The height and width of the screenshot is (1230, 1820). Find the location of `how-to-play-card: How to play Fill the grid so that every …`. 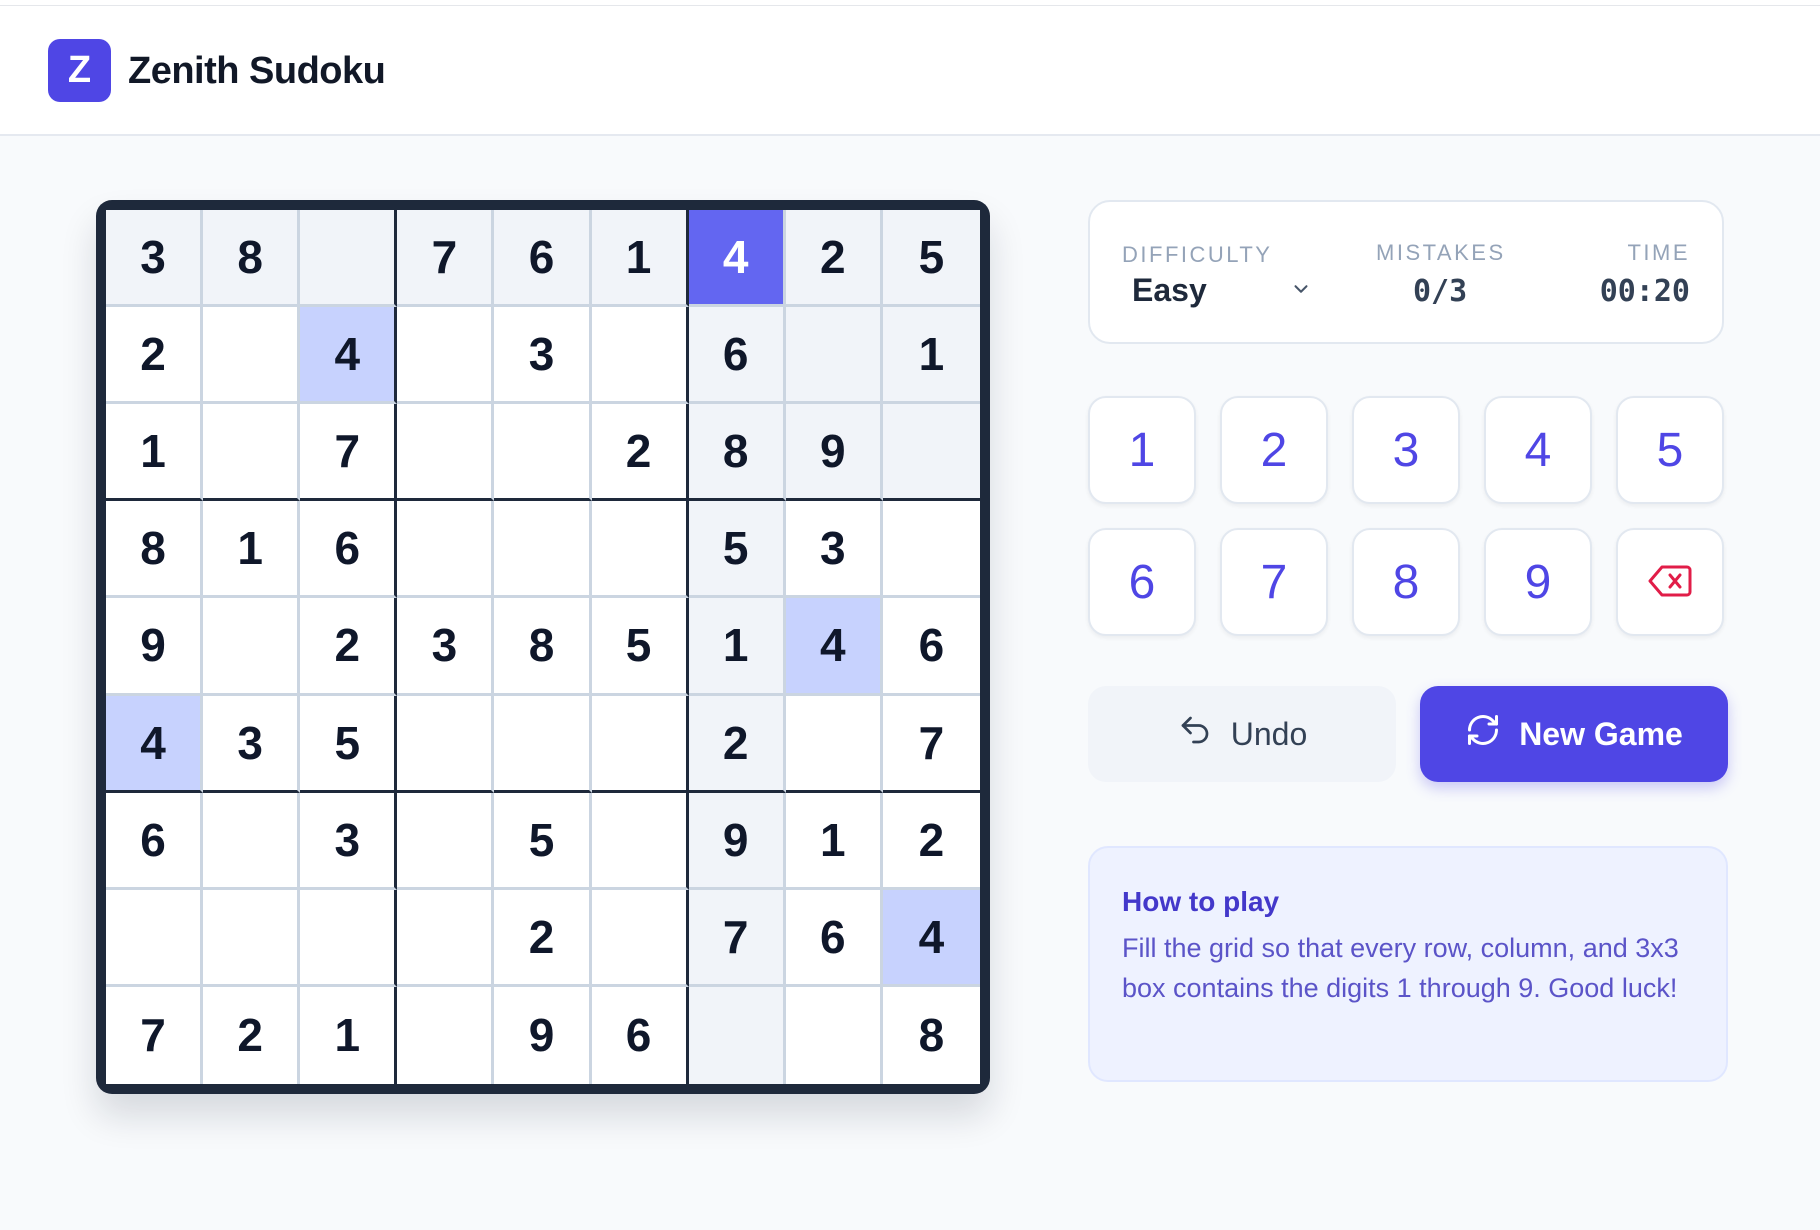

how-to-play-card: How to play Fill the grid so that every … is located at coordinates (1408, 964).